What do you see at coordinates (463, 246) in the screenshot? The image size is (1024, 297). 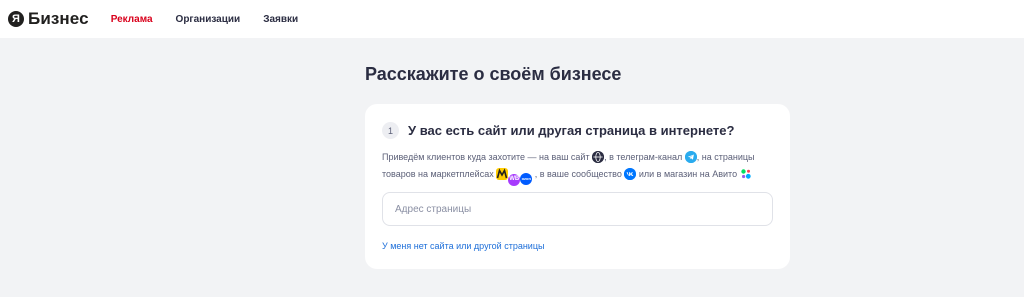 I see `no-site-link: У меня нет сайта или другой страницы` at bounding box center [463, 246].